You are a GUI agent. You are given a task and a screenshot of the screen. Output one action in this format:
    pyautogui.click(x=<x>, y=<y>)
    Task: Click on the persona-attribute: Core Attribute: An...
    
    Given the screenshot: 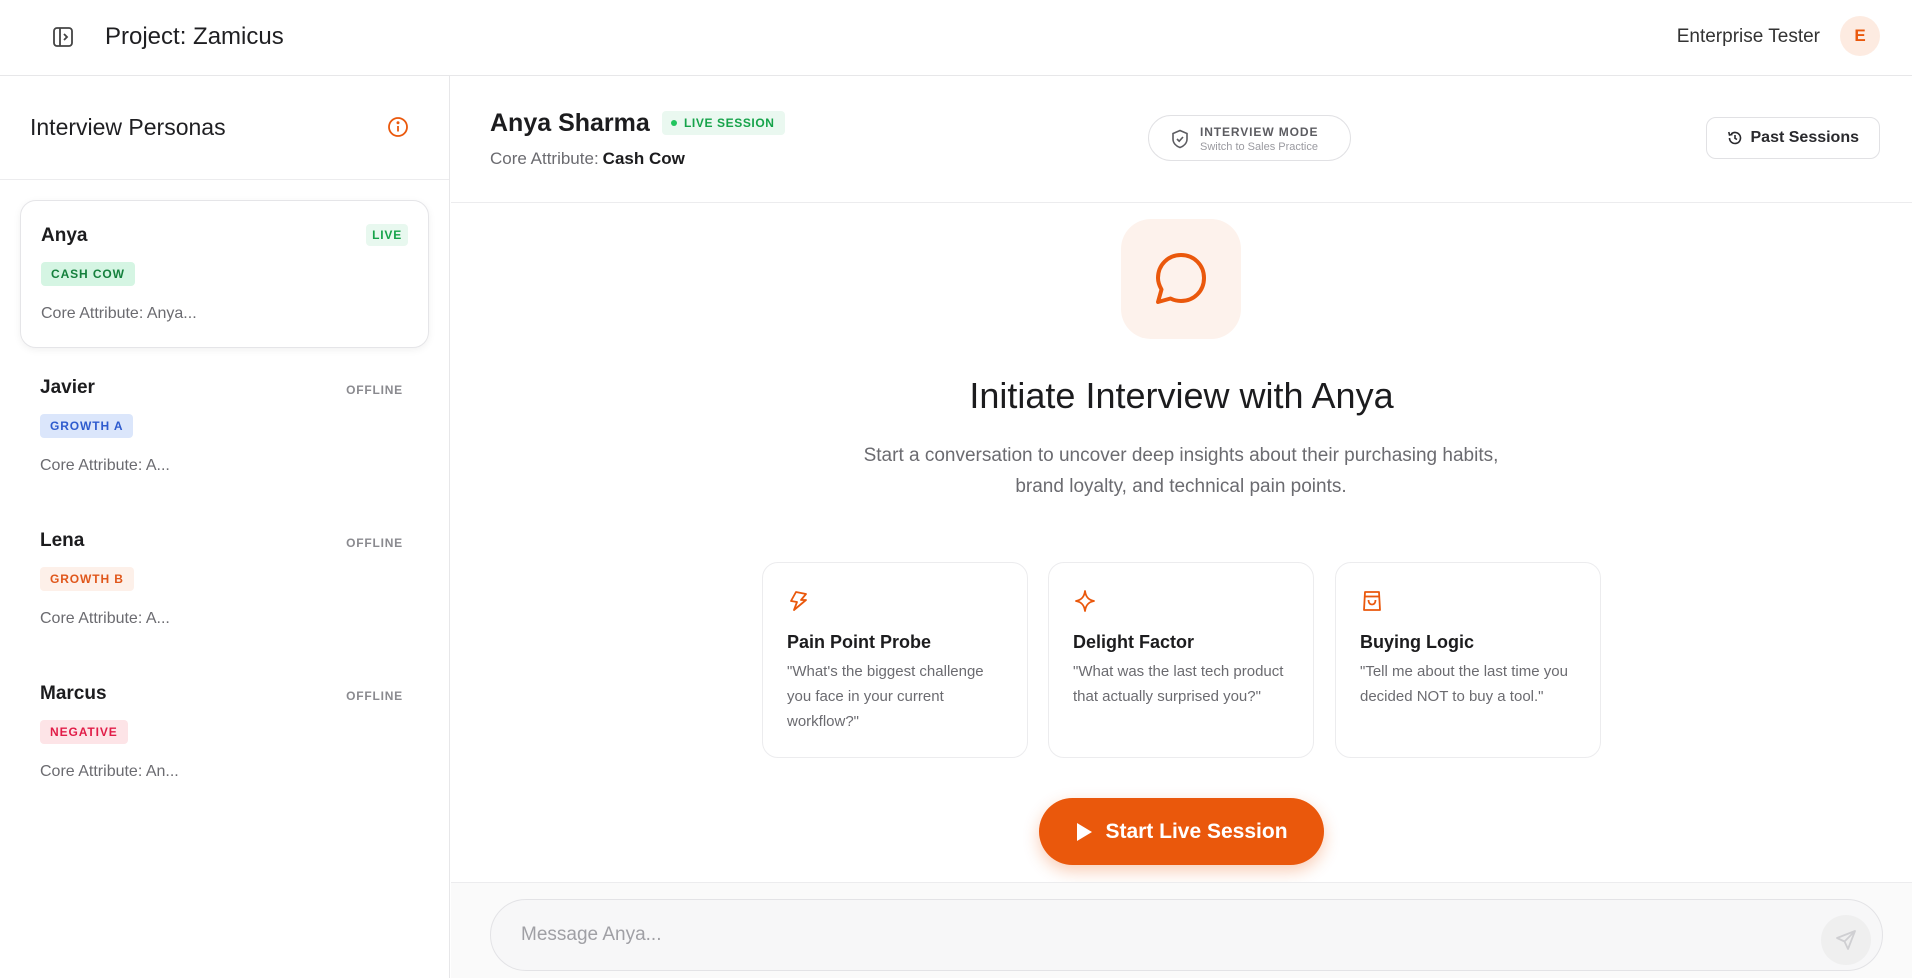 What is the action you would take?
    pyautogui.click(x=109, y=771)
    